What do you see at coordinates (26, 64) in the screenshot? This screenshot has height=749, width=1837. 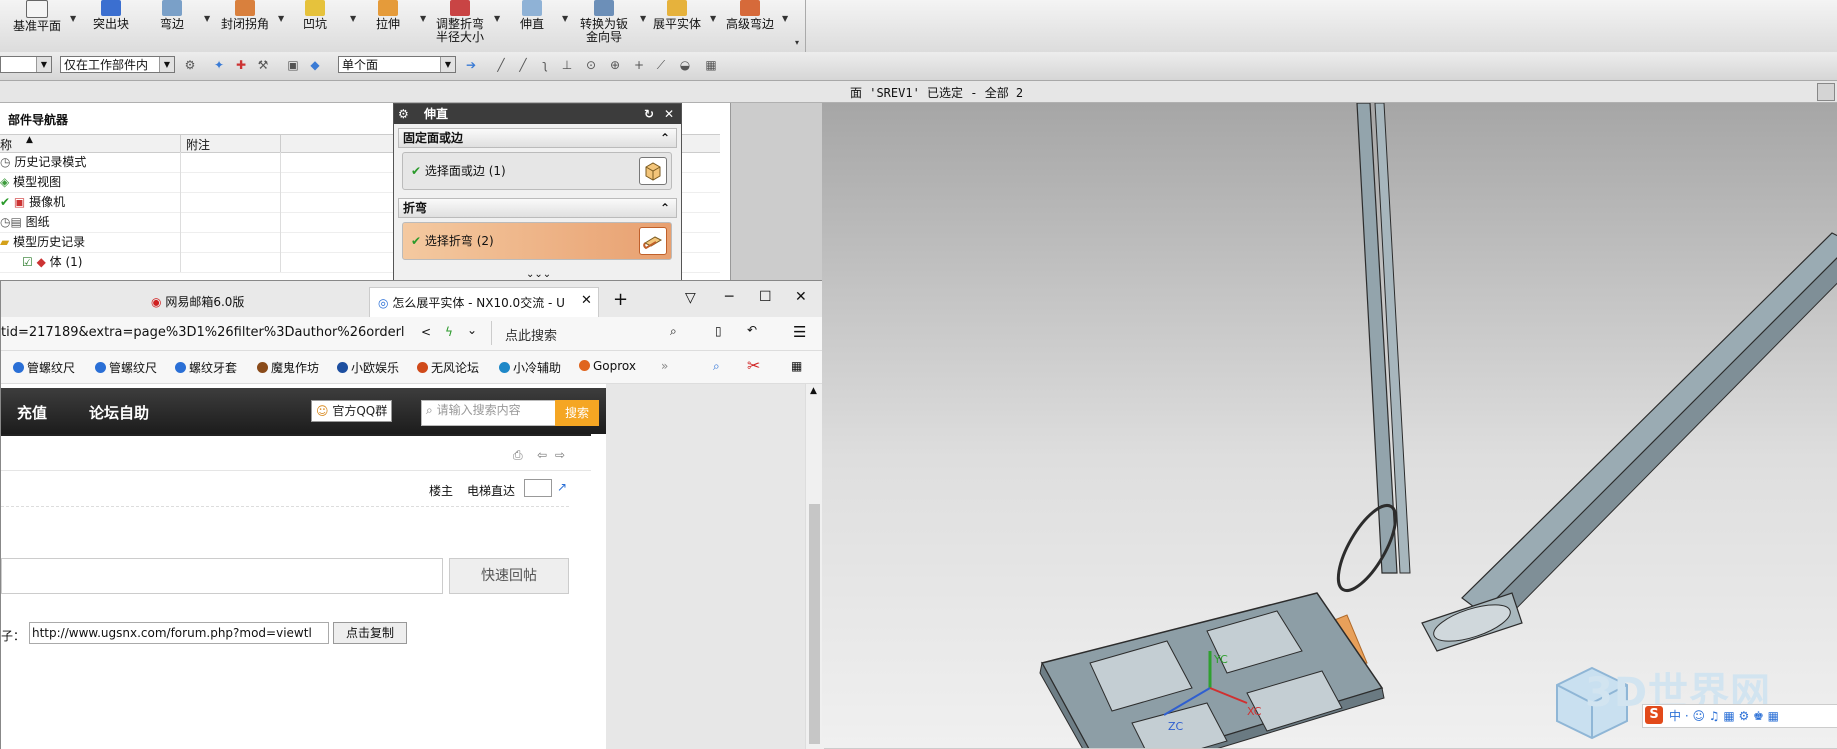 I see `type-filter-combo: ▼` at bounding box center [26, 64].